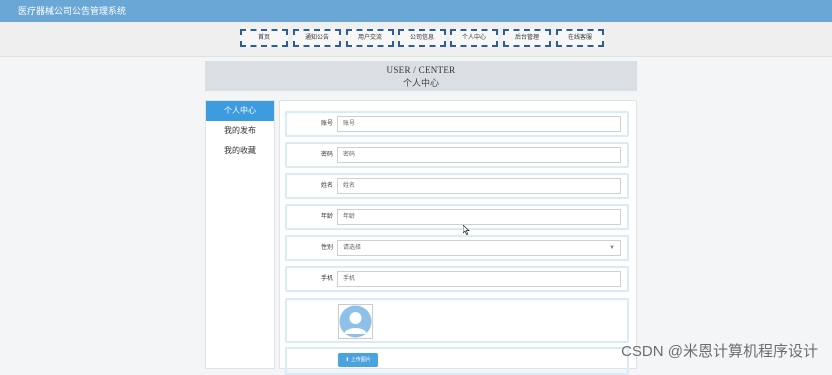 This screenshot has width=832, height=375. I want to click on nav-online-service: 在线客服, so click(580, 38).